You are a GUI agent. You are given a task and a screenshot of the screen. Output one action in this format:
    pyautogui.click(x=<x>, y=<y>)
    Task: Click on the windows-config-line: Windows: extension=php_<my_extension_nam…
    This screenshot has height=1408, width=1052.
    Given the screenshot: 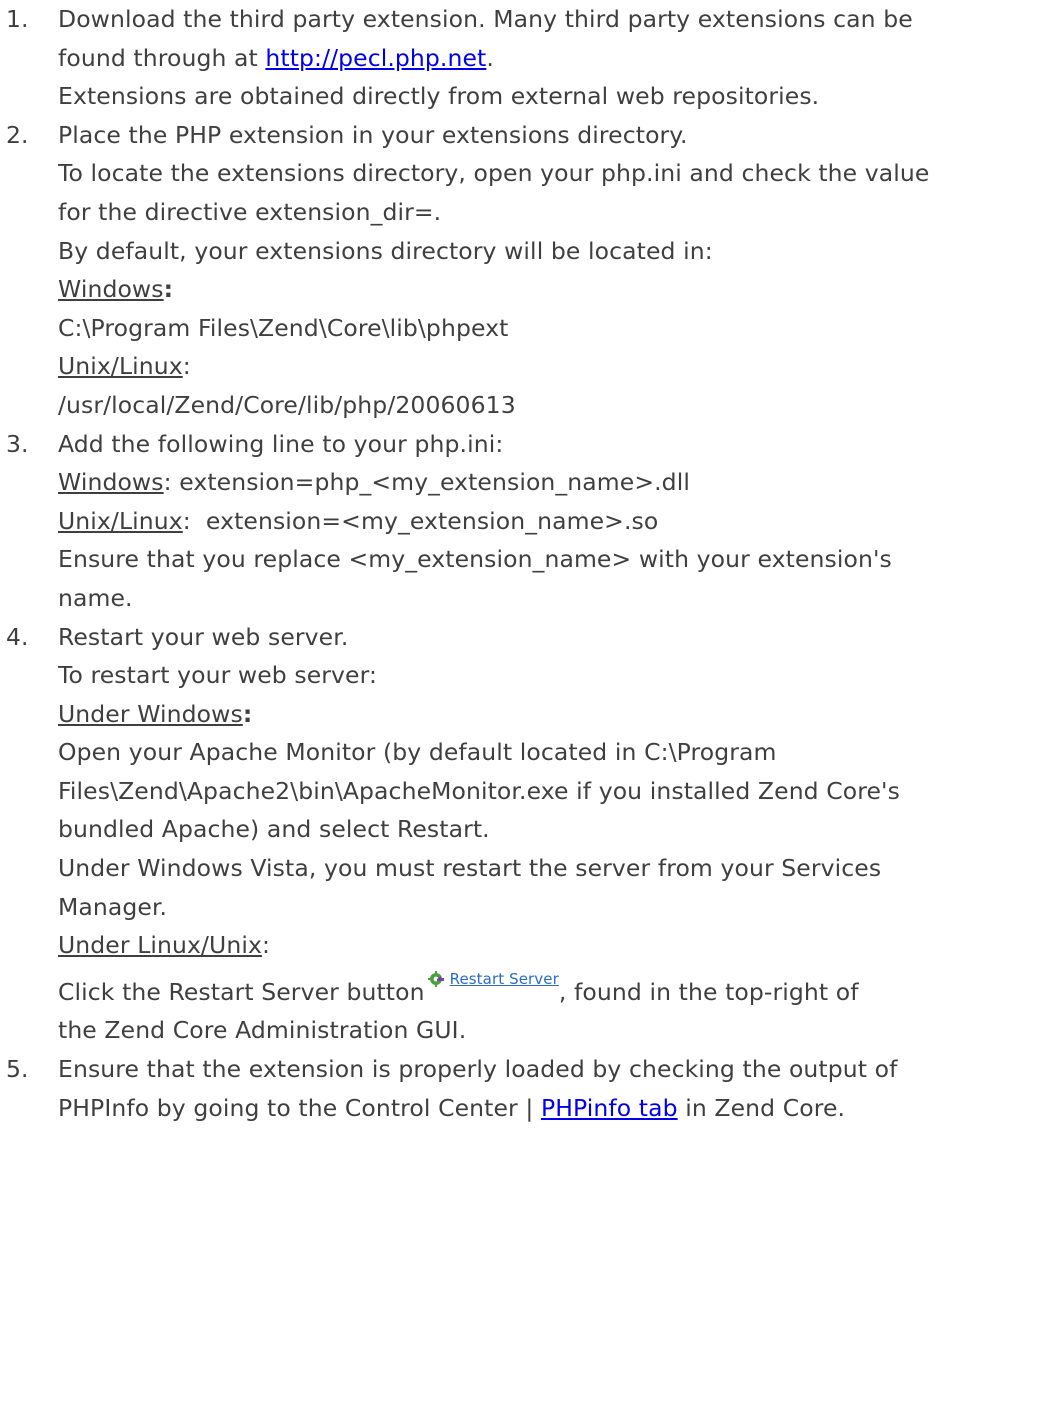 What is the action you would take?
    pyautogui.click(x=548, y=482)
    